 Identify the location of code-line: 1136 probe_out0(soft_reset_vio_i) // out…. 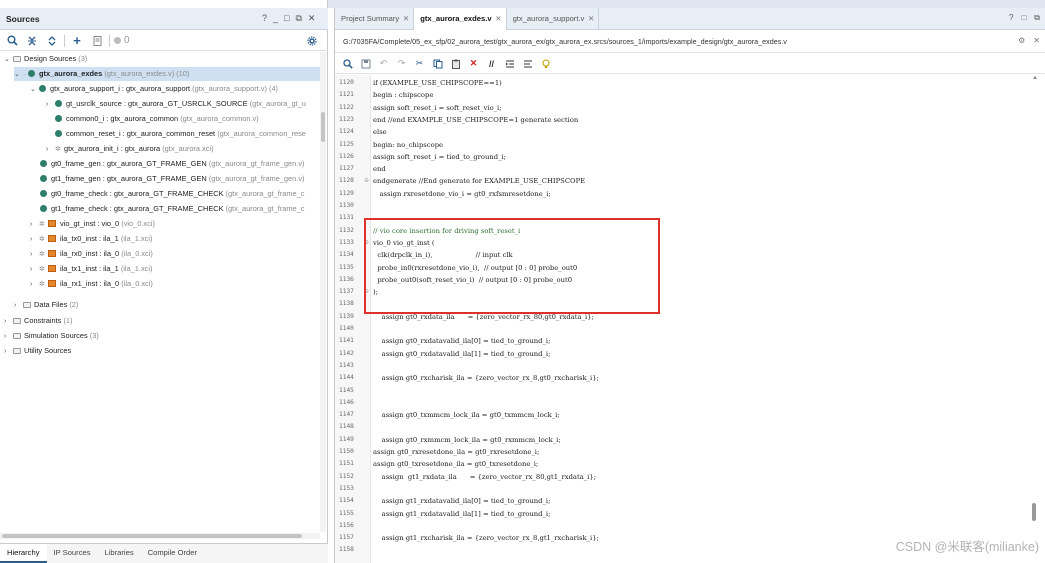
(685, 280).